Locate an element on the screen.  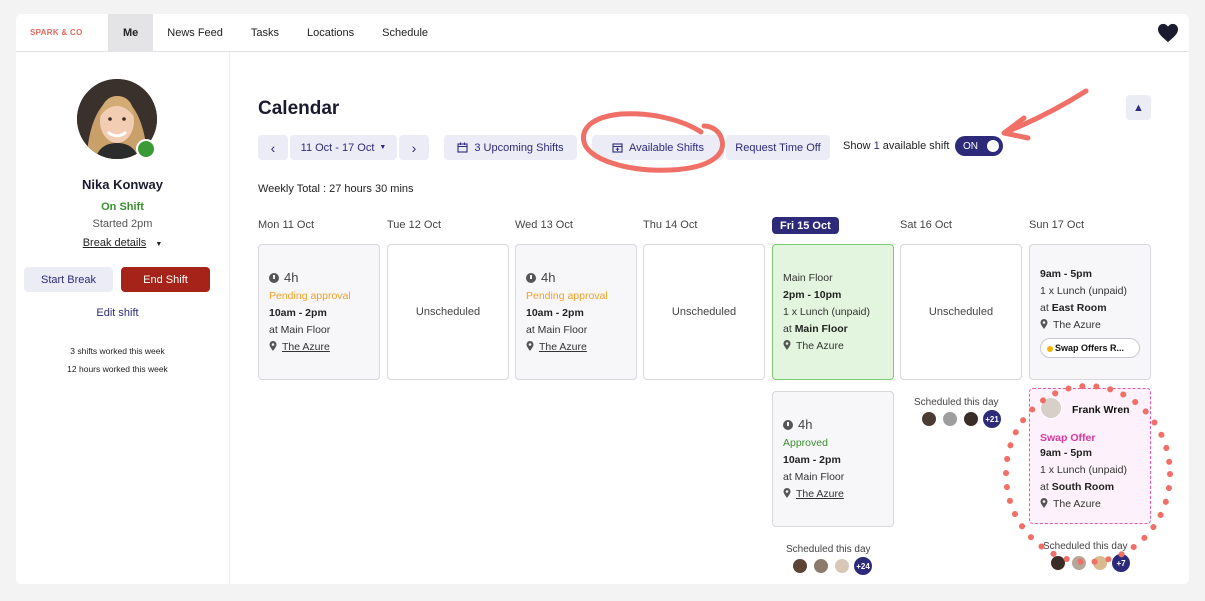
upcoming-shifts-button: 3 Upcoming Shifts is located at coordinates (510, 147).